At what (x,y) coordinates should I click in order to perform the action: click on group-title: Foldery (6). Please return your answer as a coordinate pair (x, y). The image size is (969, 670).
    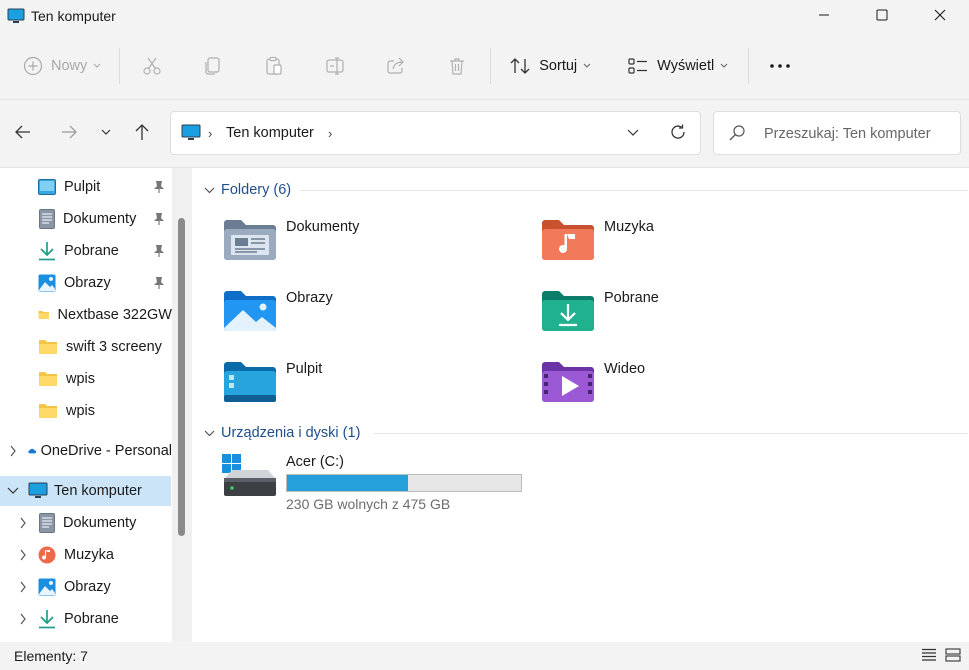
    Looking at the image, I should click on (256, 190).